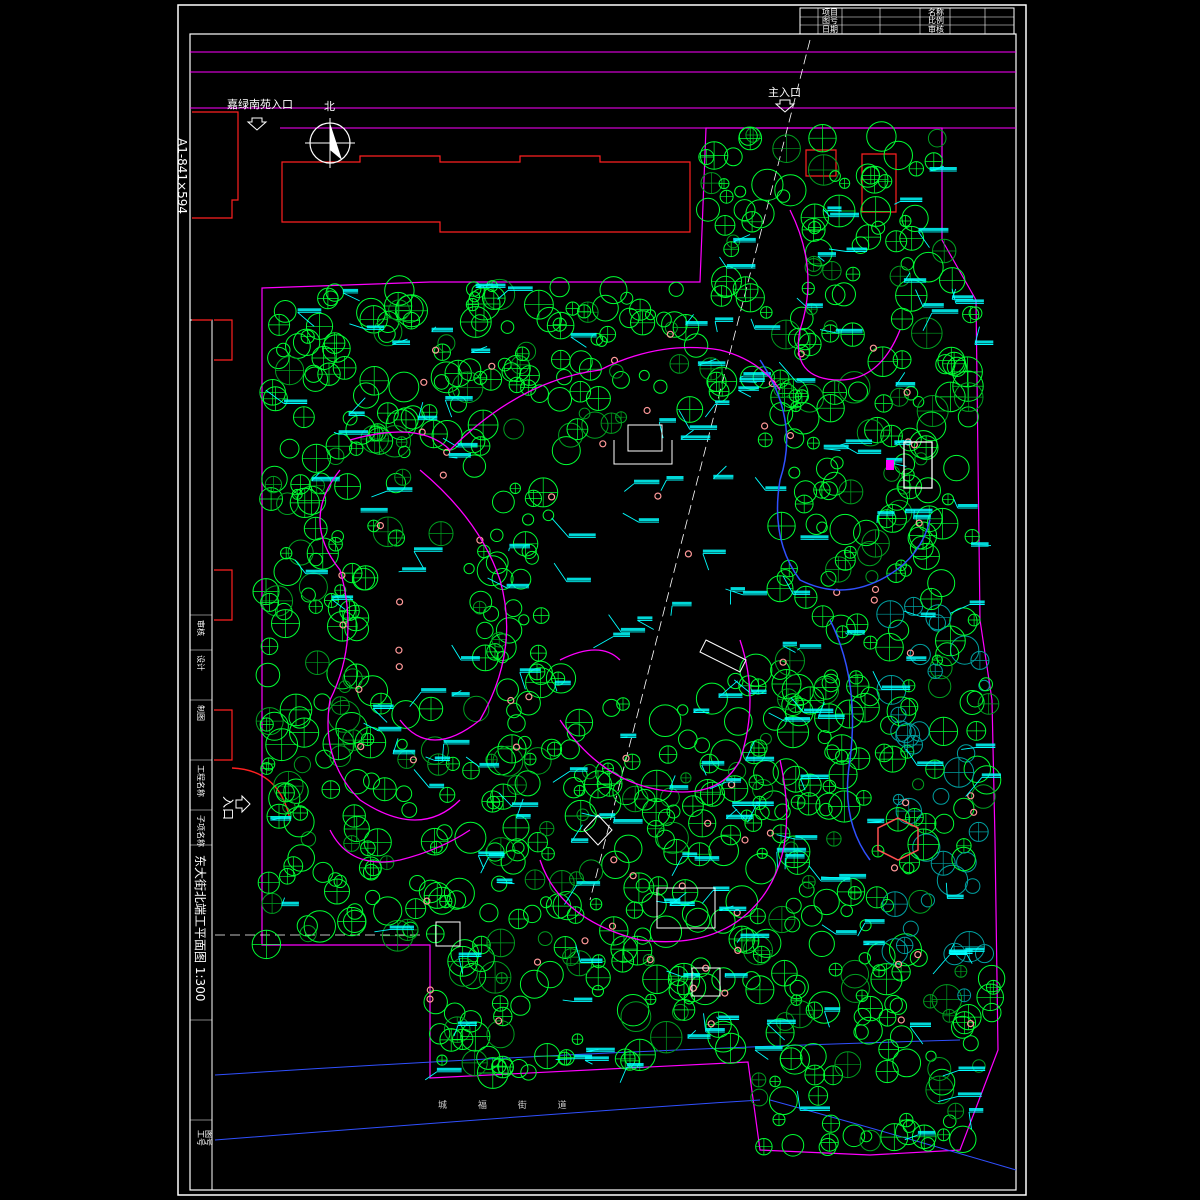 The height and width of the screenshot is (1200, 1200). I want to click on entrance-arrow-icon-main, so click(785, 106).